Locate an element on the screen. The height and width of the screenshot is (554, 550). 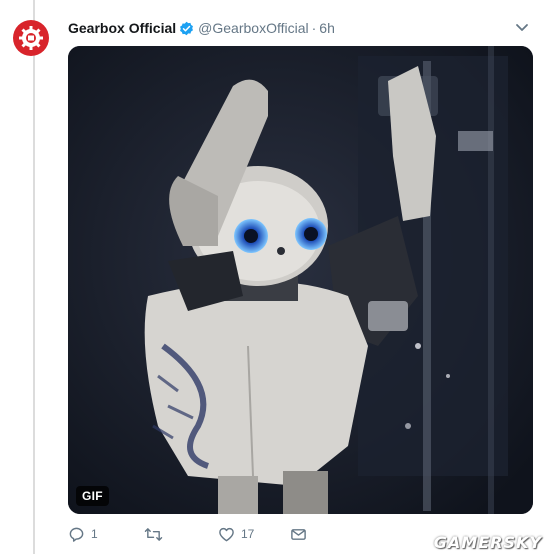
reply-icon is located at coordinates (76, 534).